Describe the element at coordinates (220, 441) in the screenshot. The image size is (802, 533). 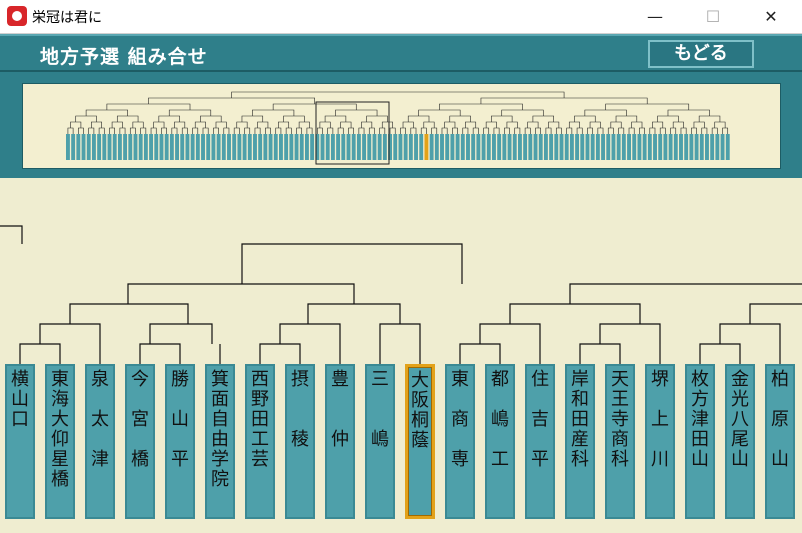
I see `school-slot: 箕 面 自 由 学 院` at that location.